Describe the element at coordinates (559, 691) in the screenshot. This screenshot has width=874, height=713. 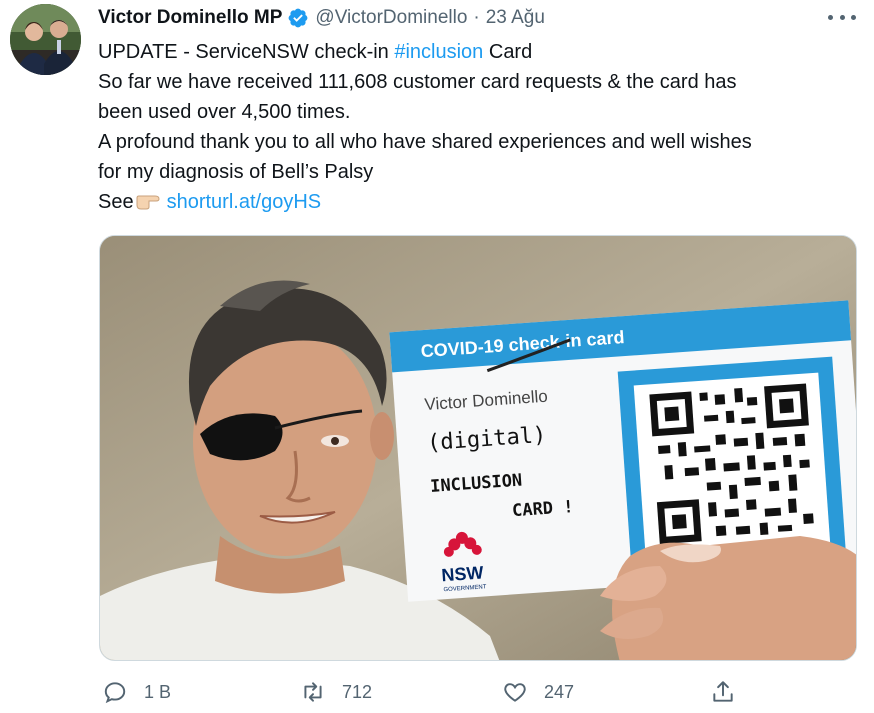
I see `like-count: 247` at that location.